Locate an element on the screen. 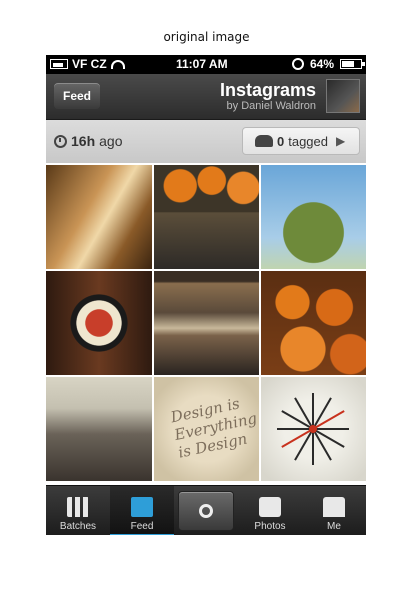  photo-shelf is located at coordinates (206, 323).